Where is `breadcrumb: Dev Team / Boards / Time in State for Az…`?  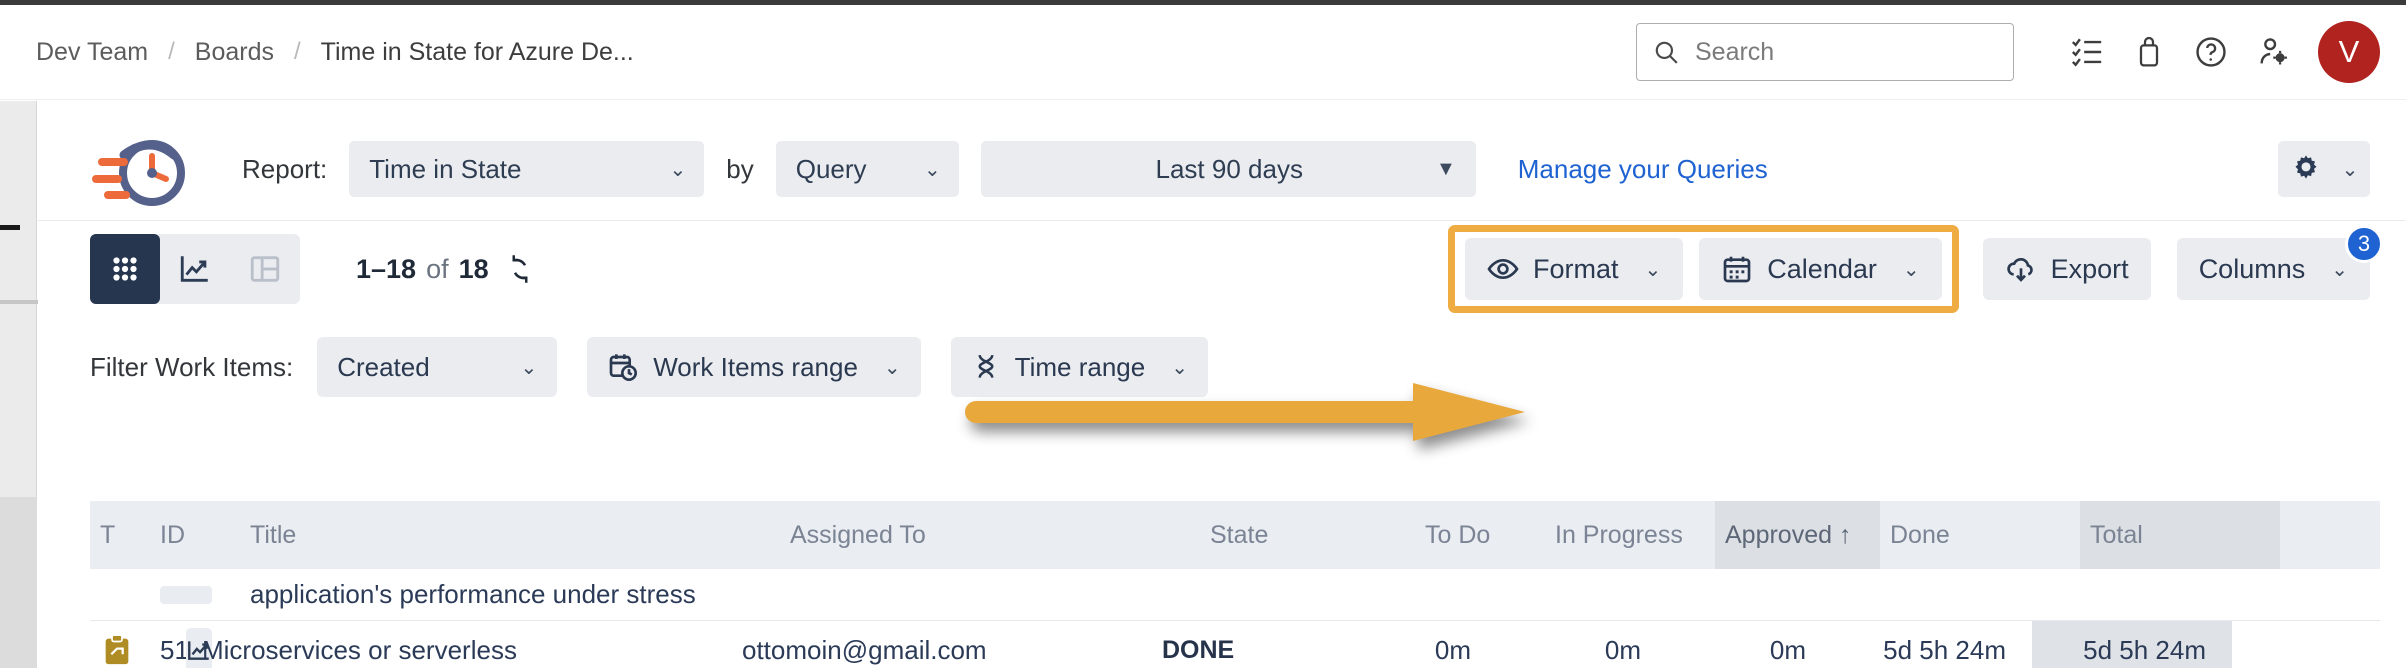 breadcrumb: Dev Team / Boards / Time in State for Az… is located at coordinates (335, 52).